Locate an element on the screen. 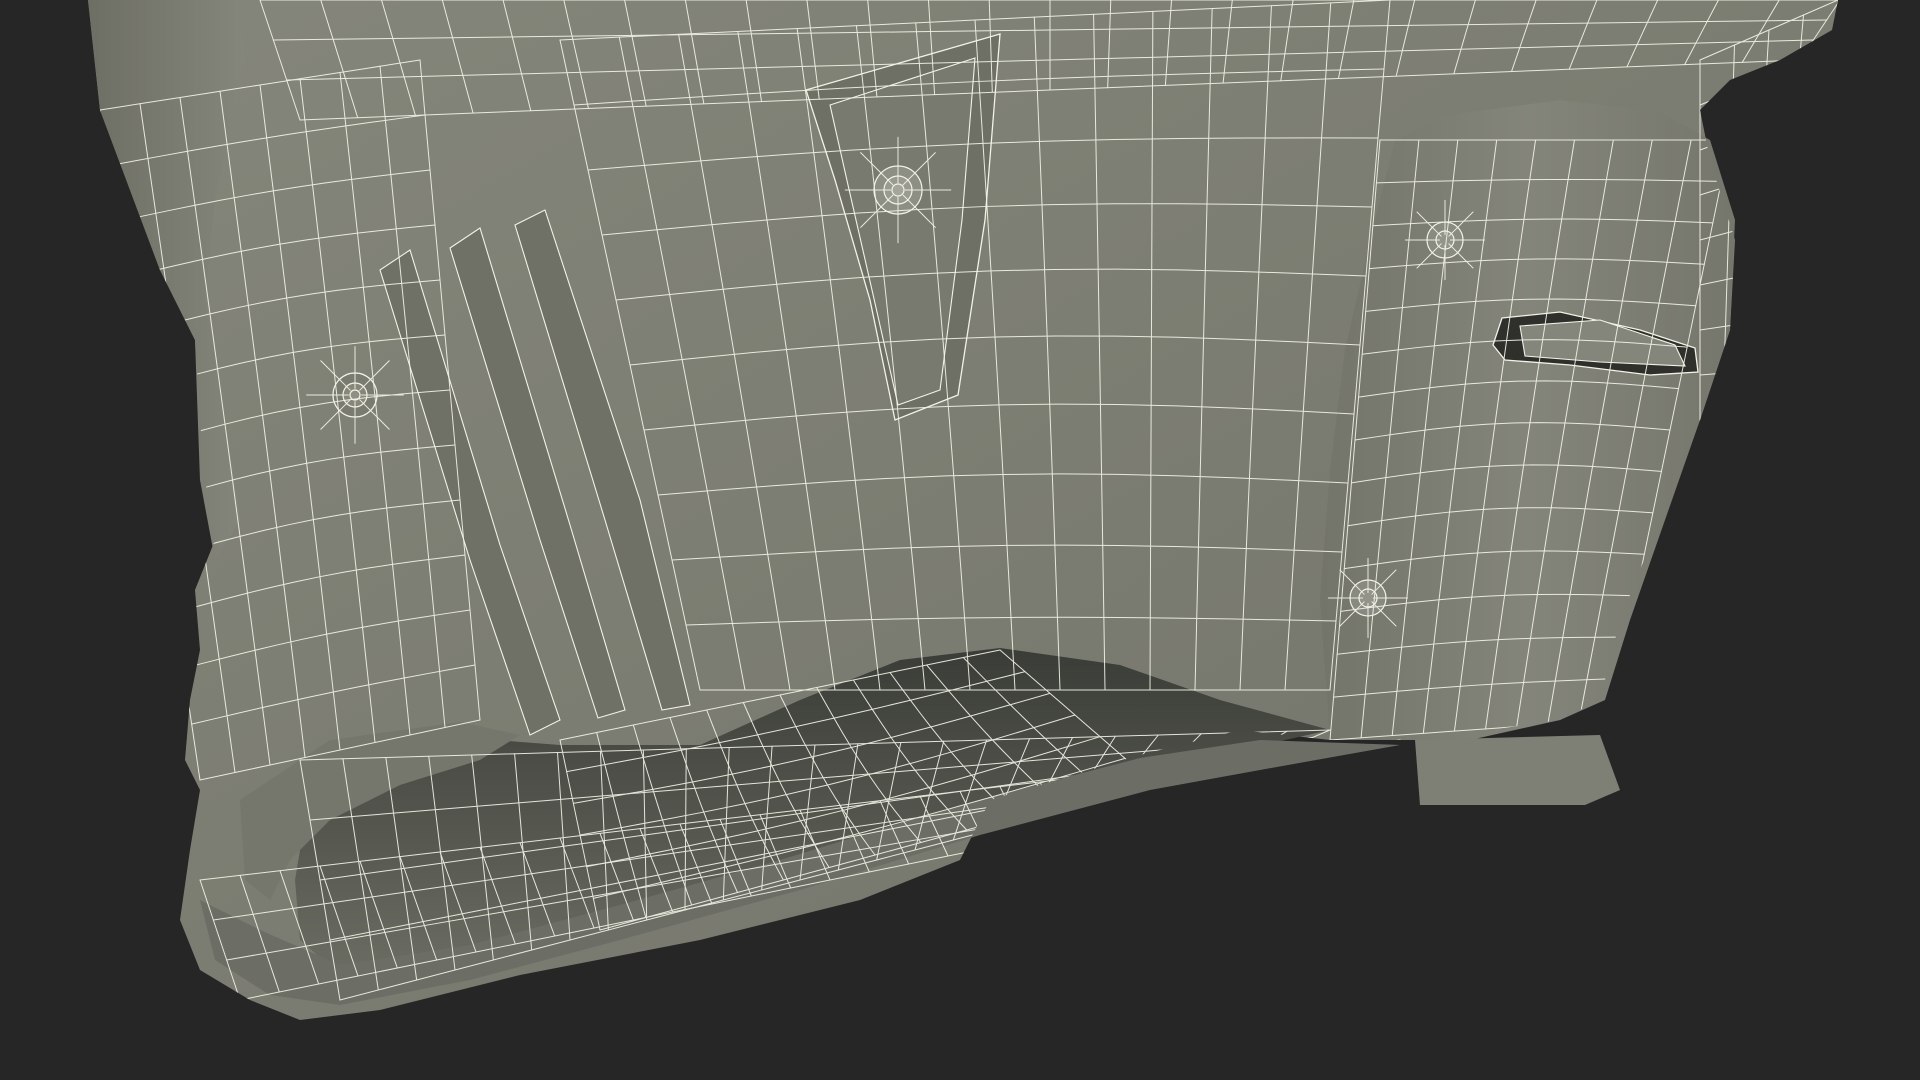 The image size is (1920, 1080). pocket-tab is located at coordinates (1517, 770).